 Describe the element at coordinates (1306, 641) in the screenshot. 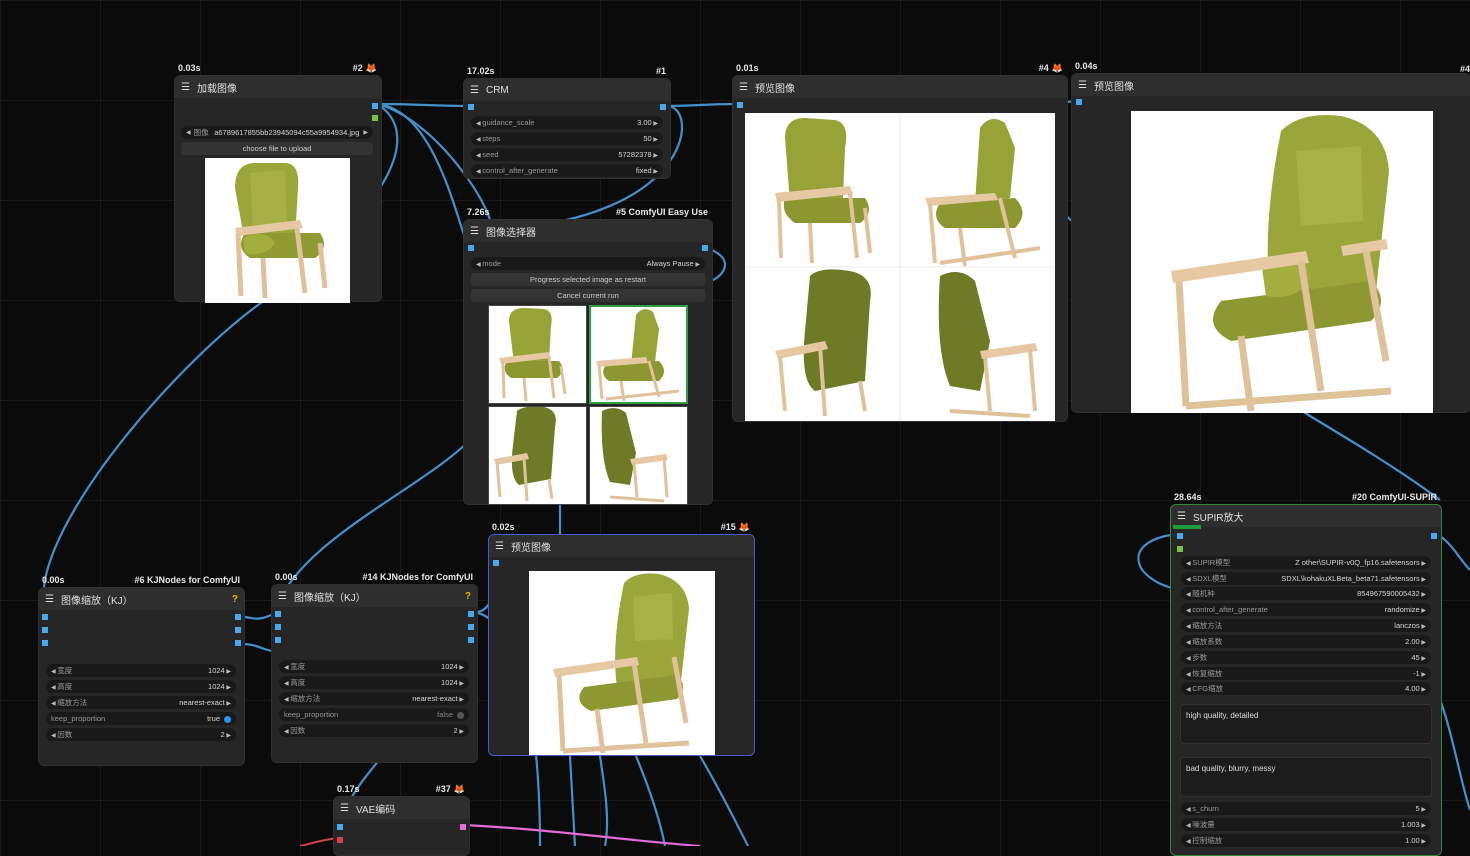

I see `scale-factor-widget: ◀ 缩放系数 2.00 ▶` at that location.